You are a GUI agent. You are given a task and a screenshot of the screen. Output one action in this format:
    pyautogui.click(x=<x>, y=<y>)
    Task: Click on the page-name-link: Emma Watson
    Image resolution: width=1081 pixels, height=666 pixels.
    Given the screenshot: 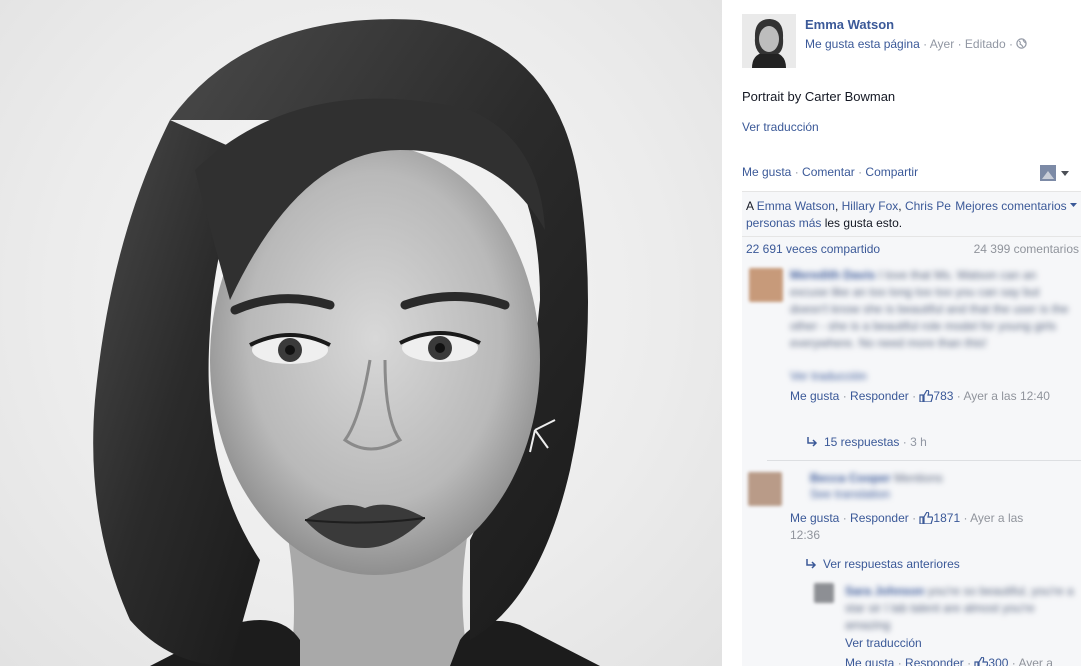 What is the action you would take?
    pyautogui.click(x=849, y=24)
    